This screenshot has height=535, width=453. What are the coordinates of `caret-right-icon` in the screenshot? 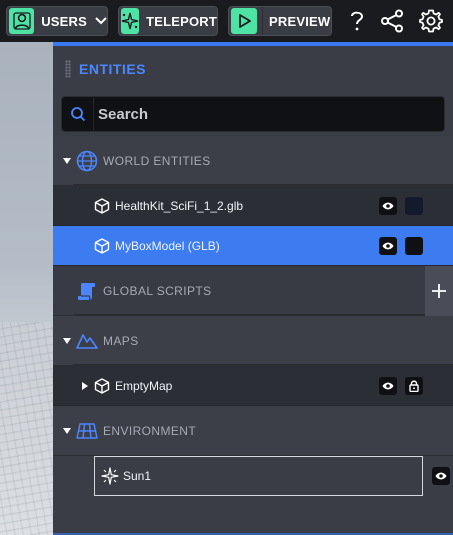 It's located at (85, 385).